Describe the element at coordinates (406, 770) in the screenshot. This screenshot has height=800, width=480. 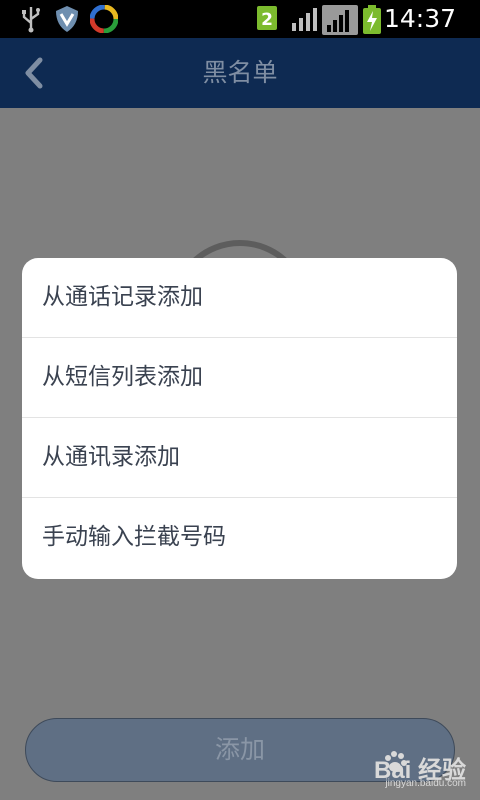
I see `watermark: Bai 经验 jingyan.baidu.com` at that location.